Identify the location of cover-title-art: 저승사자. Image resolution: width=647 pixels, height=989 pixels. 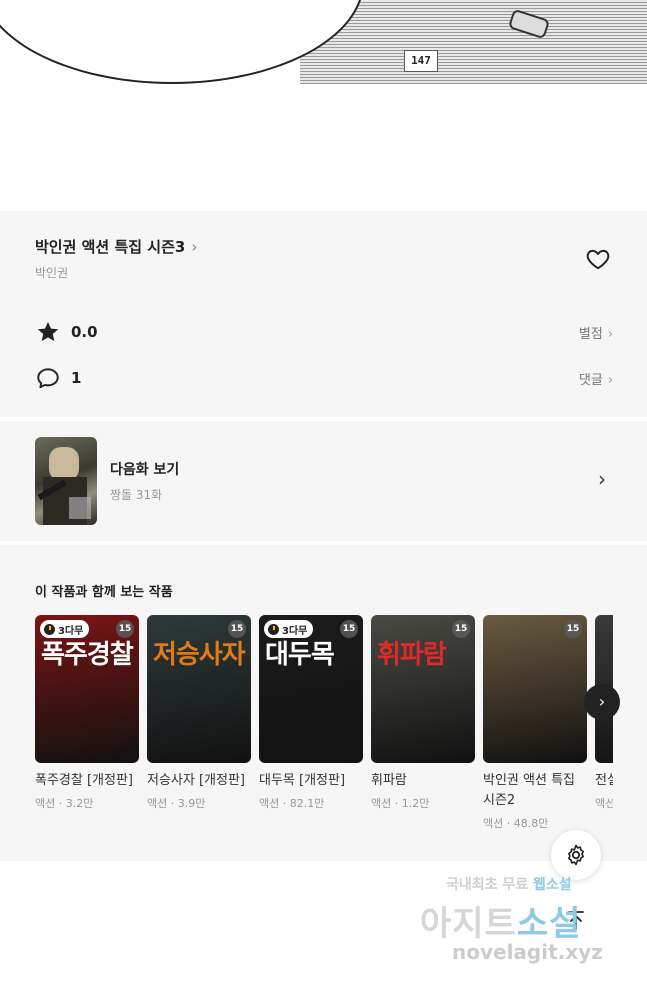
(199, 655).